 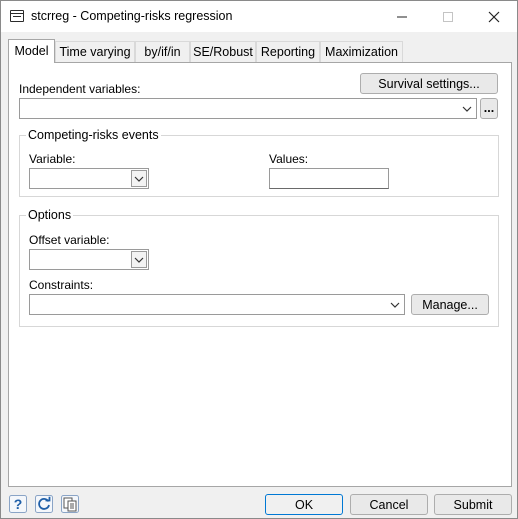 I want to click on close-icon, so click(x=494, y=16).